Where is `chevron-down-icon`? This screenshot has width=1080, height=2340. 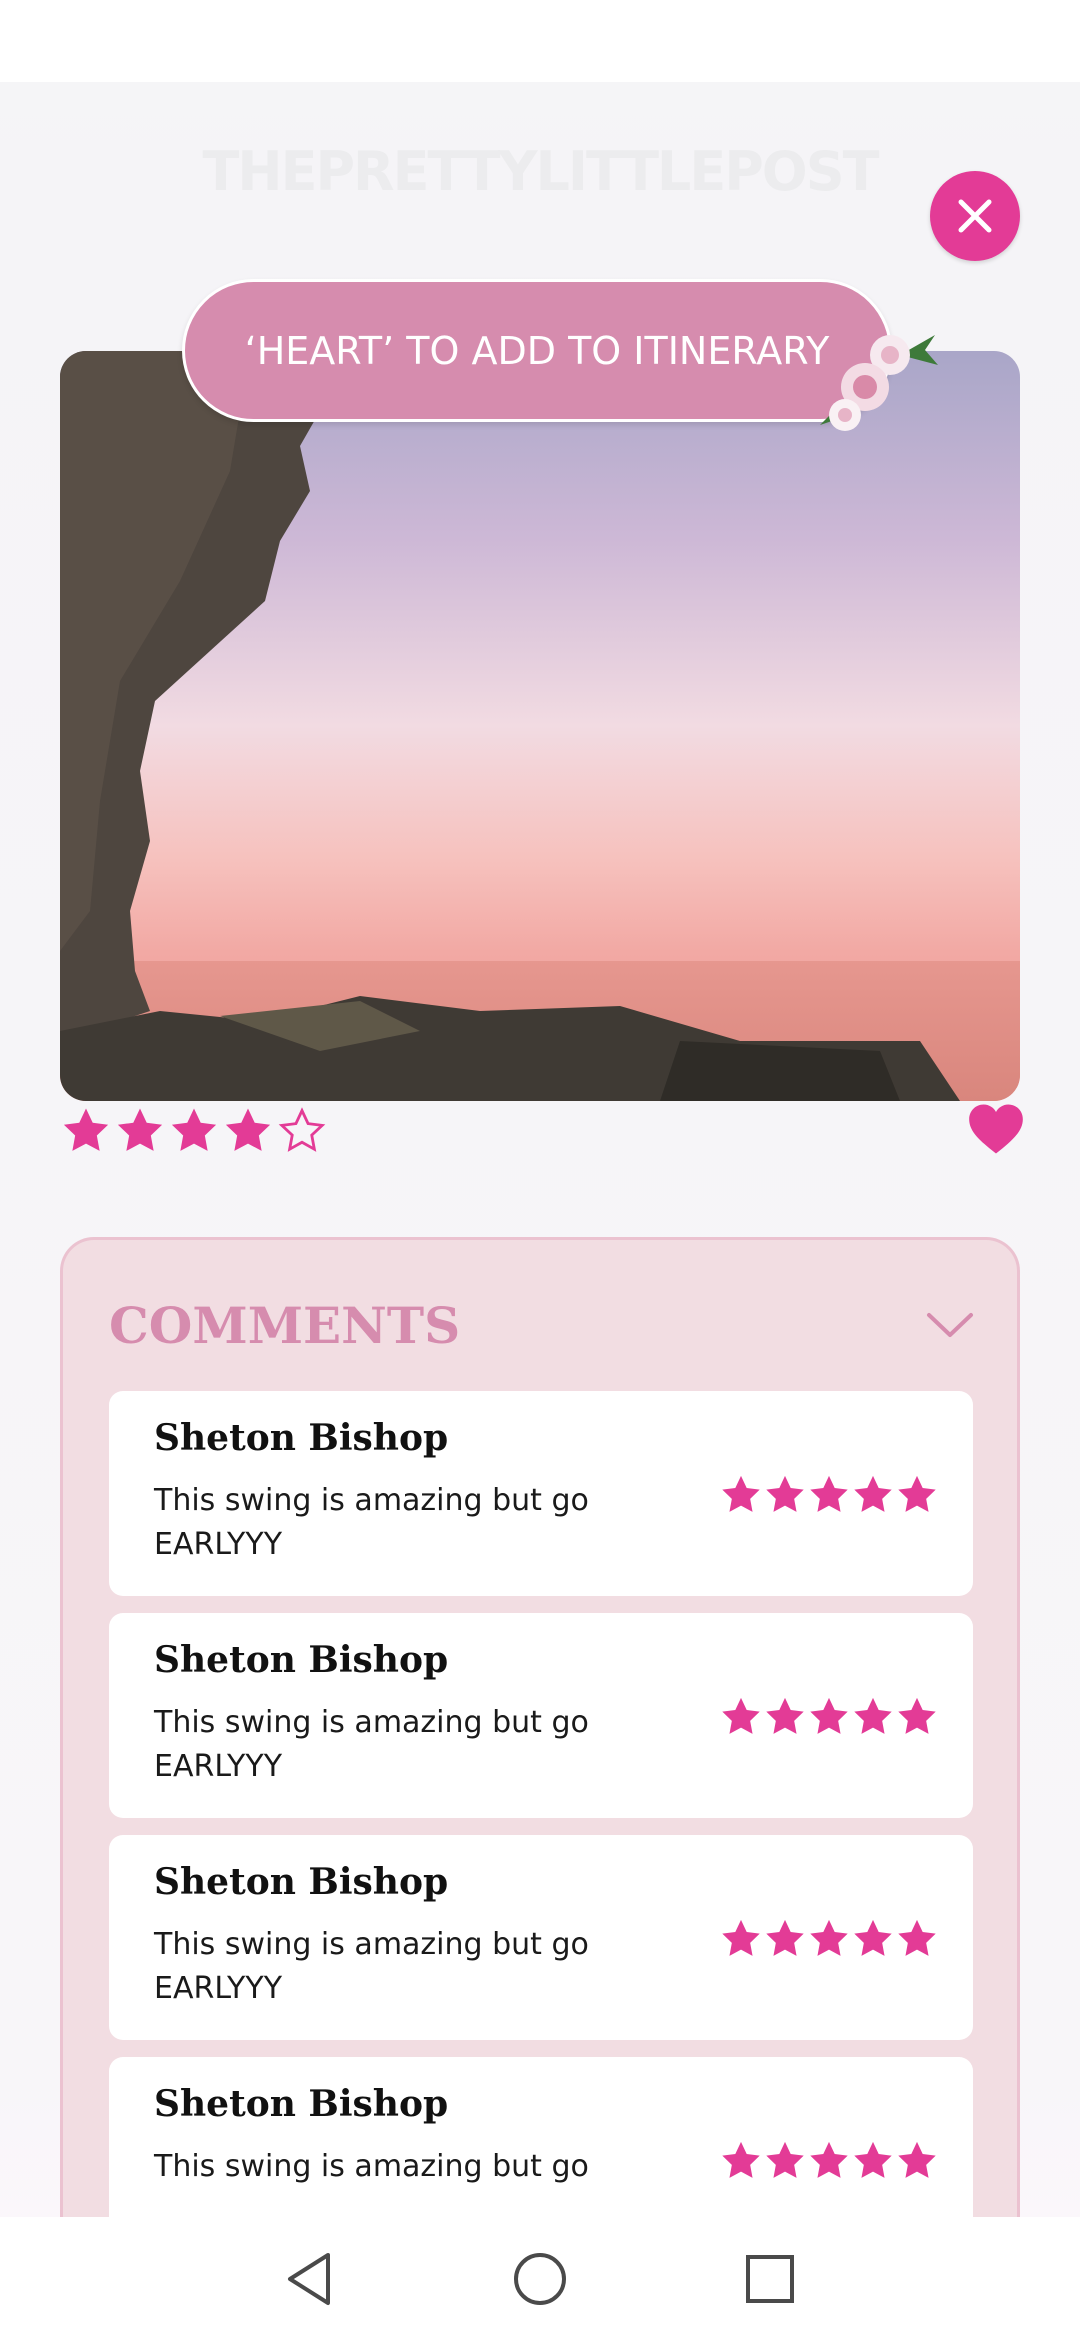
chevron-down-icon is located at coordinates (950, 1325).